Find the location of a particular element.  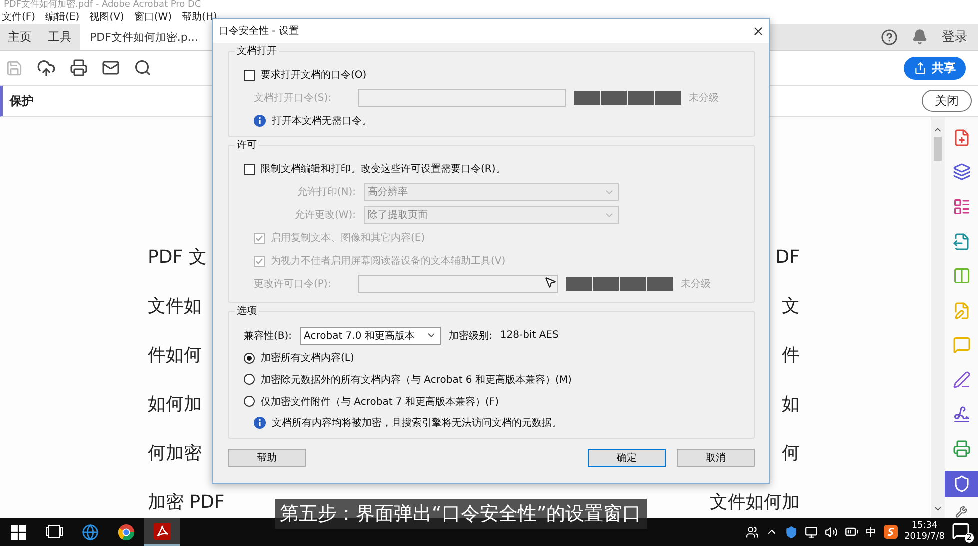

close-button: 关闭 is located at coordinates (947, 101).